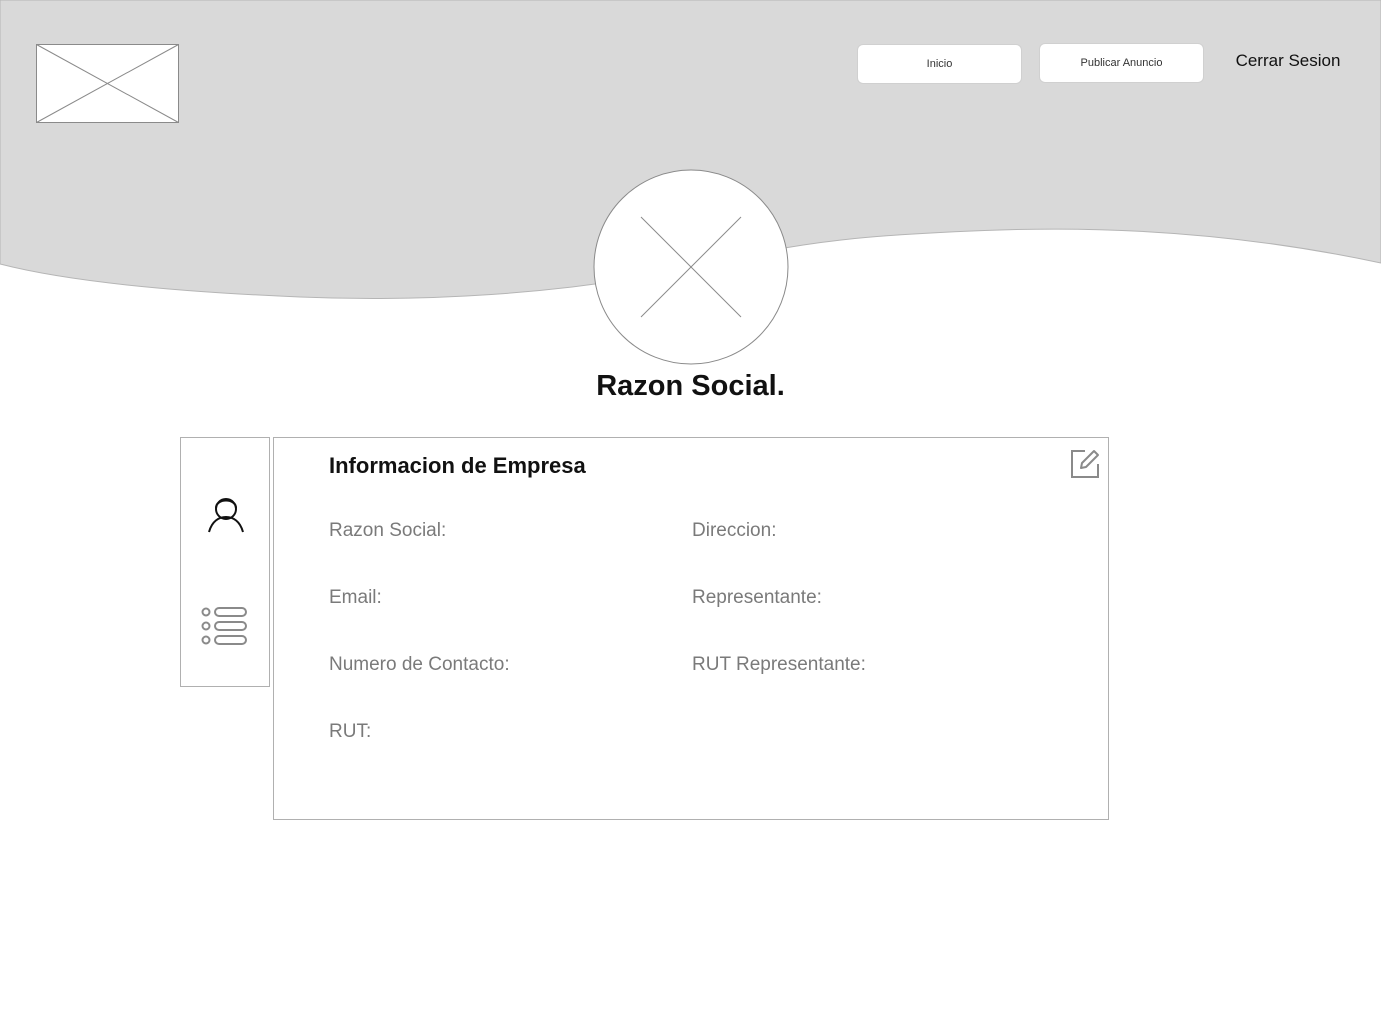 This screenshot has width=1381, height=1016. Describe the element at coordinates (225, 627) in the screenshot. I see `list-icon` at that location.